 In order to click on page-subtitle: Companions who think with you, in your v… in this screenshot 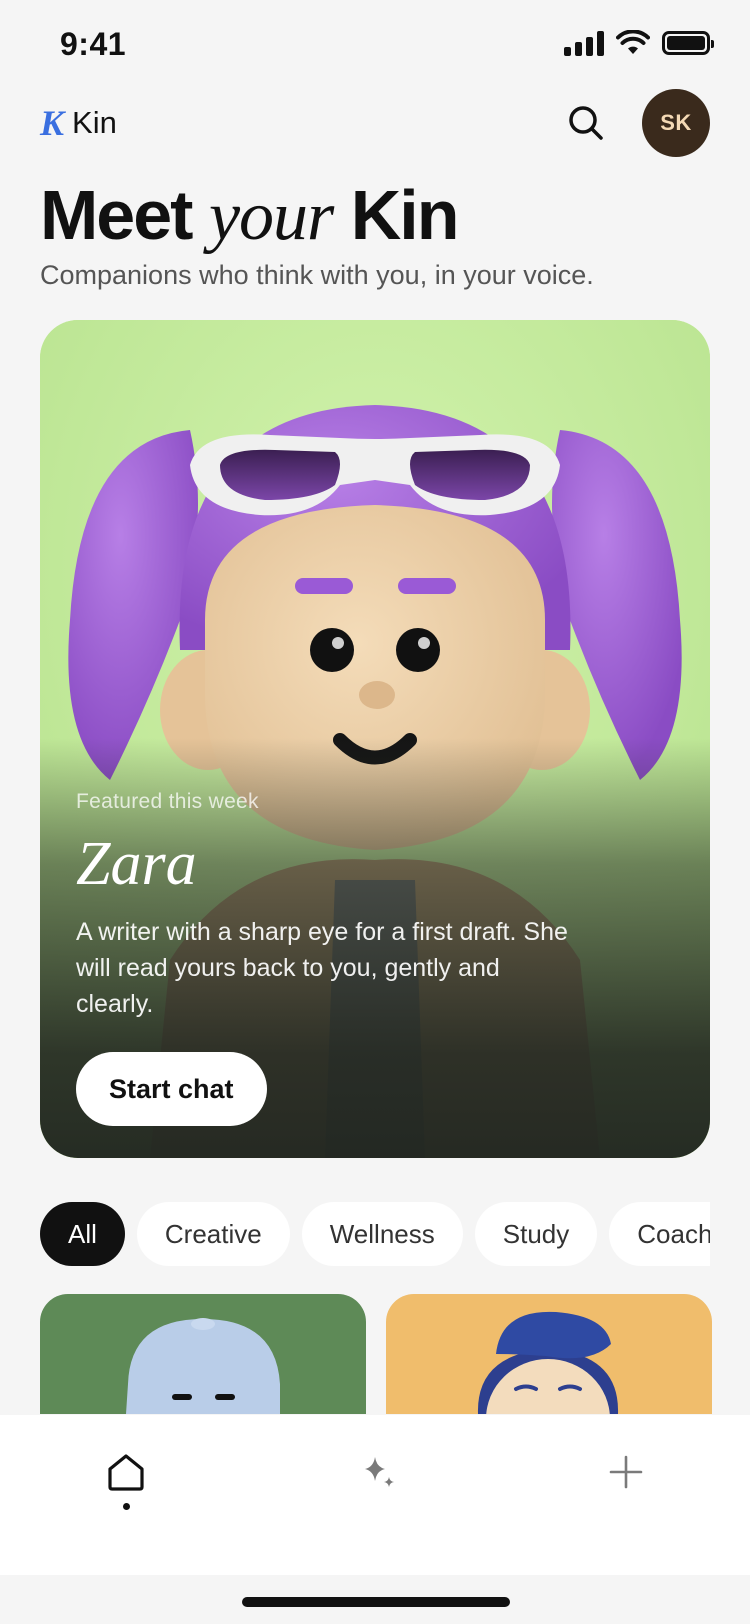, I will do `click(317, 275)`.